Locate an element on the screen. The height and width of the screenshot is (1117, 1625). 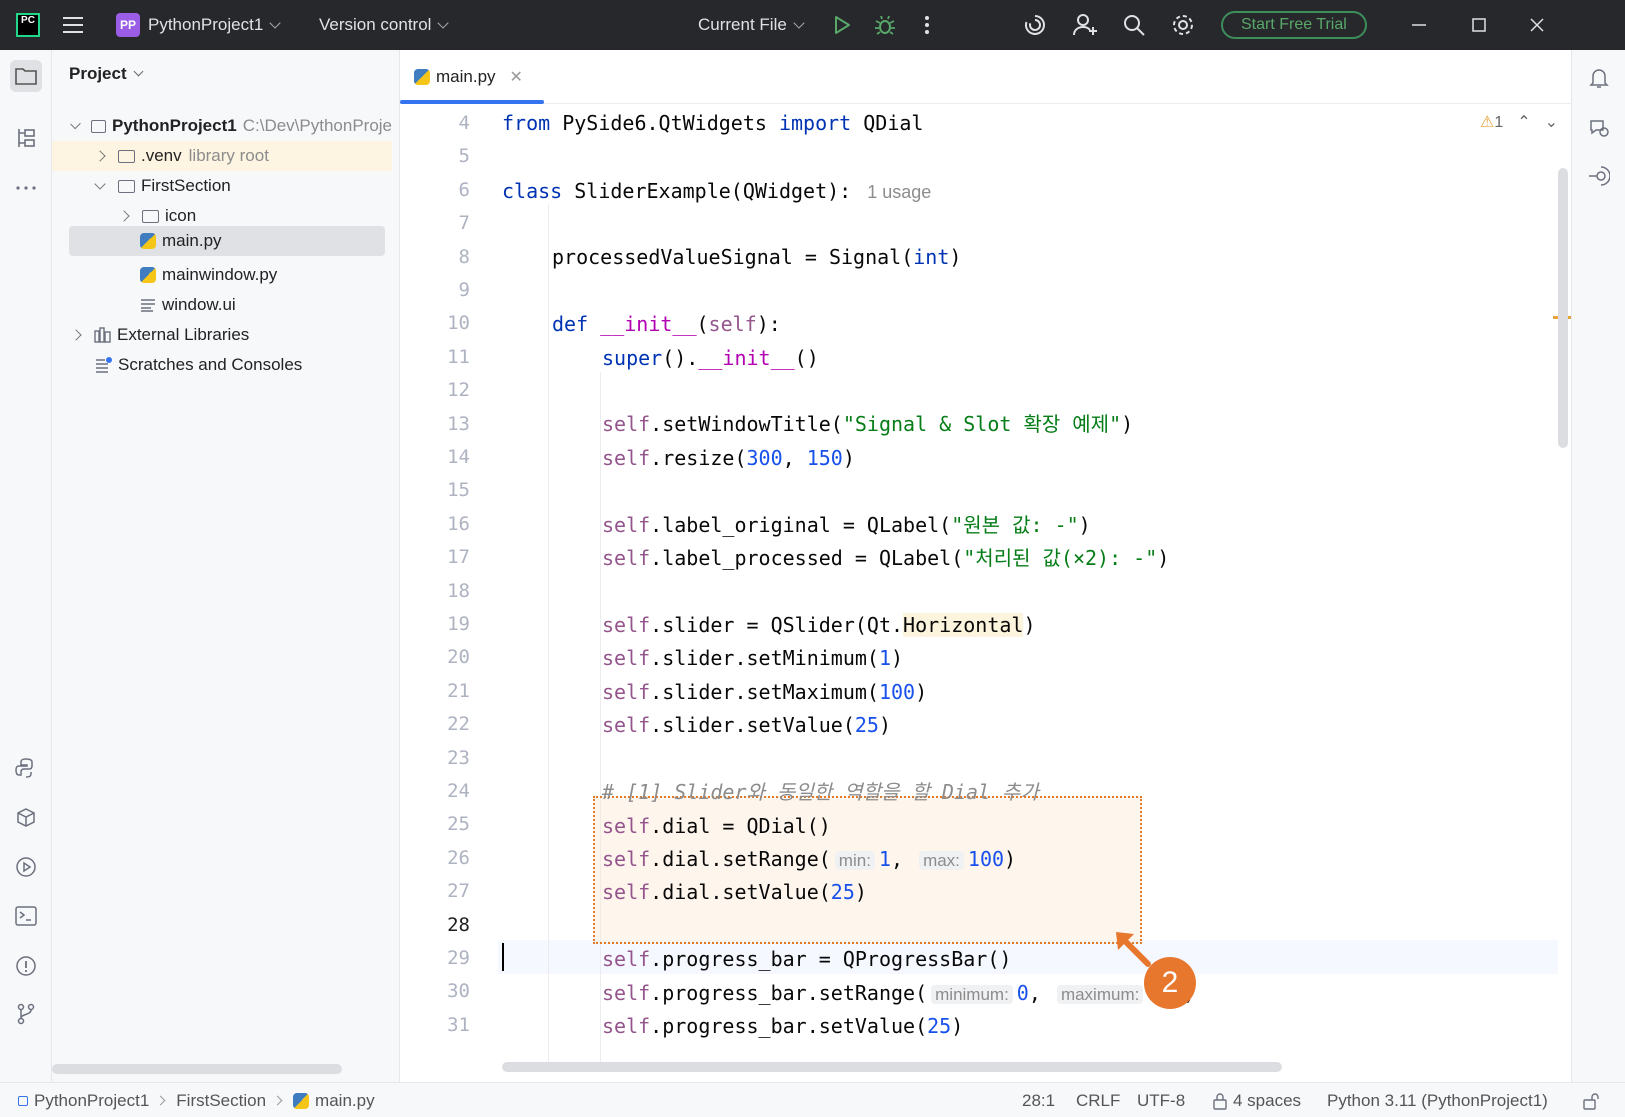
line-number: 15 is located at coordinates (458, 490).